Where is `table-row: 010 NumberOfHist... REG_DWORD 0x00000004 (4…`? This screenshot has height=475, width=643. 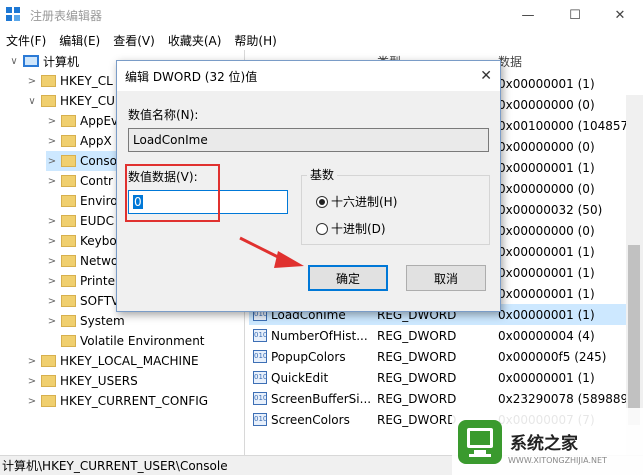
table-row: 010 NumberOfHist... REG_DWORD 0x00000004 (4… is located at coordinates (439, 335).